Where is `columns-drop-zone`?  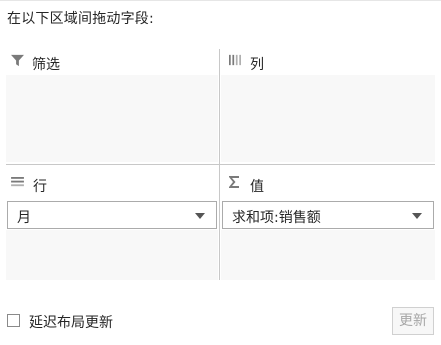
columns-drop-zone is located at coordinates (328, 118).